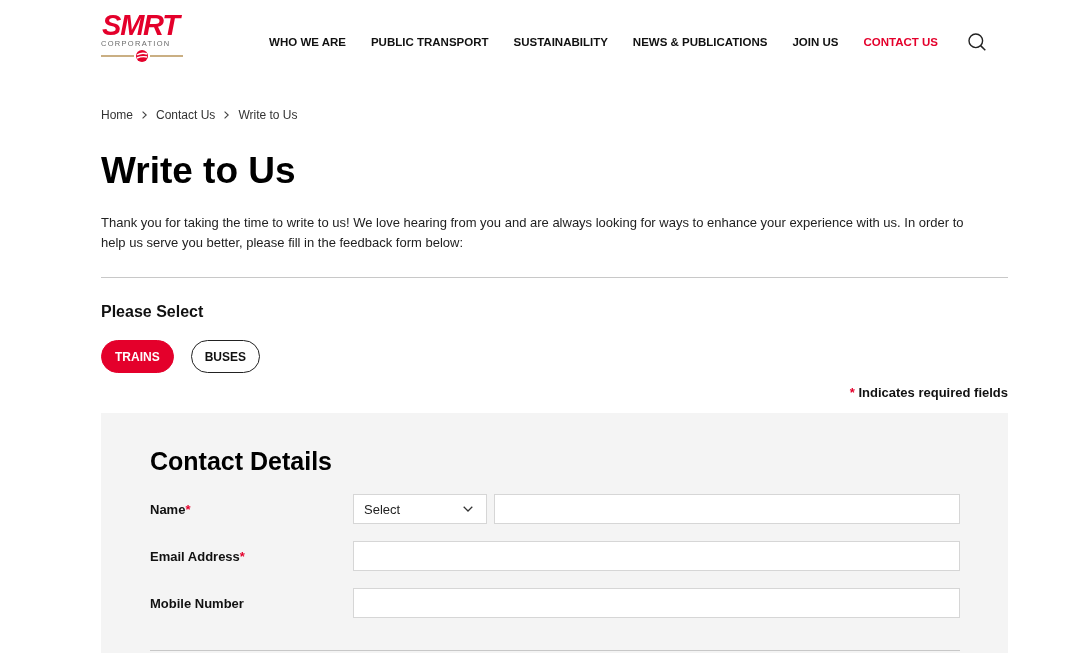  What do you see at coordinates (700, 42) in the screenshot?
I see `nav-link: NEWS & PUBLICATIONS` at bounding box center [700, 42].